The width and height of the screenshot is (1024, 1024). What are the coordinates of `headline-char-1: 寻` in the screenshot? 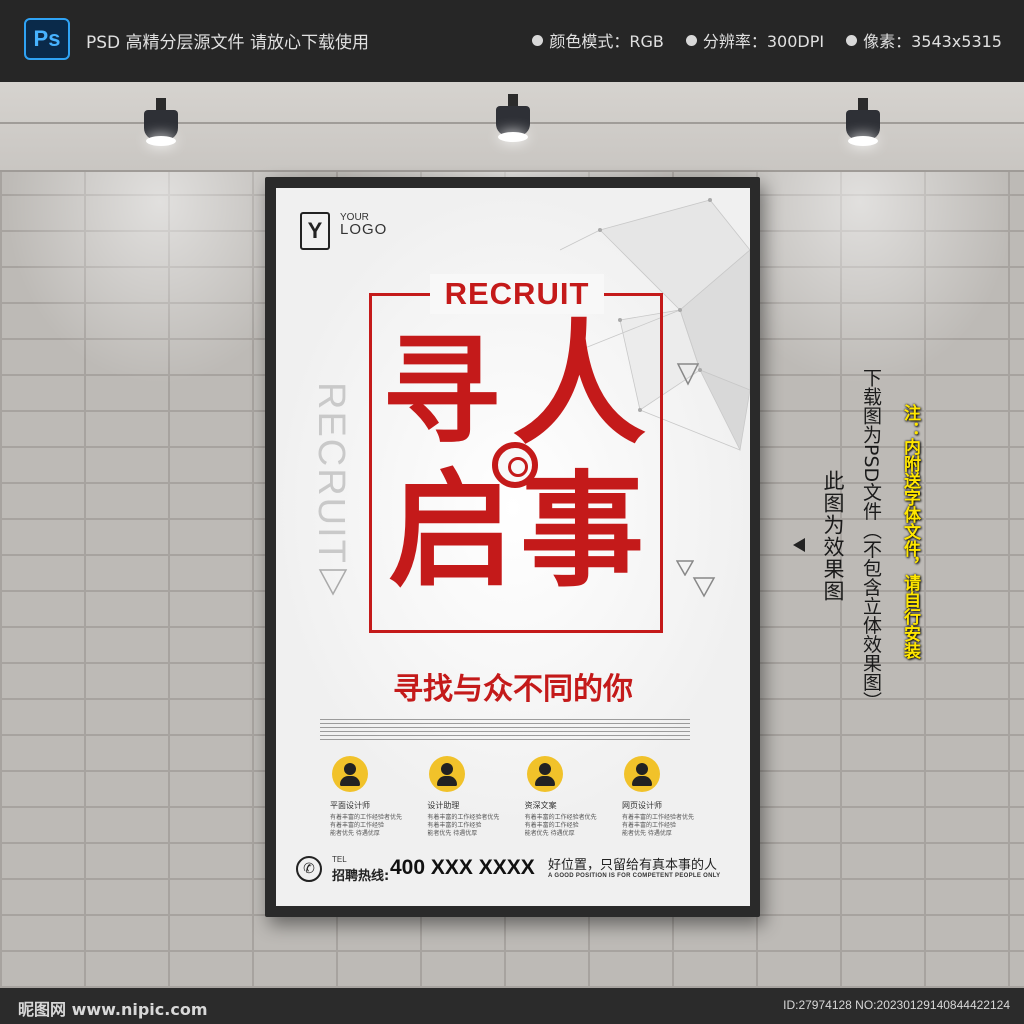 It's located at (441, 391).